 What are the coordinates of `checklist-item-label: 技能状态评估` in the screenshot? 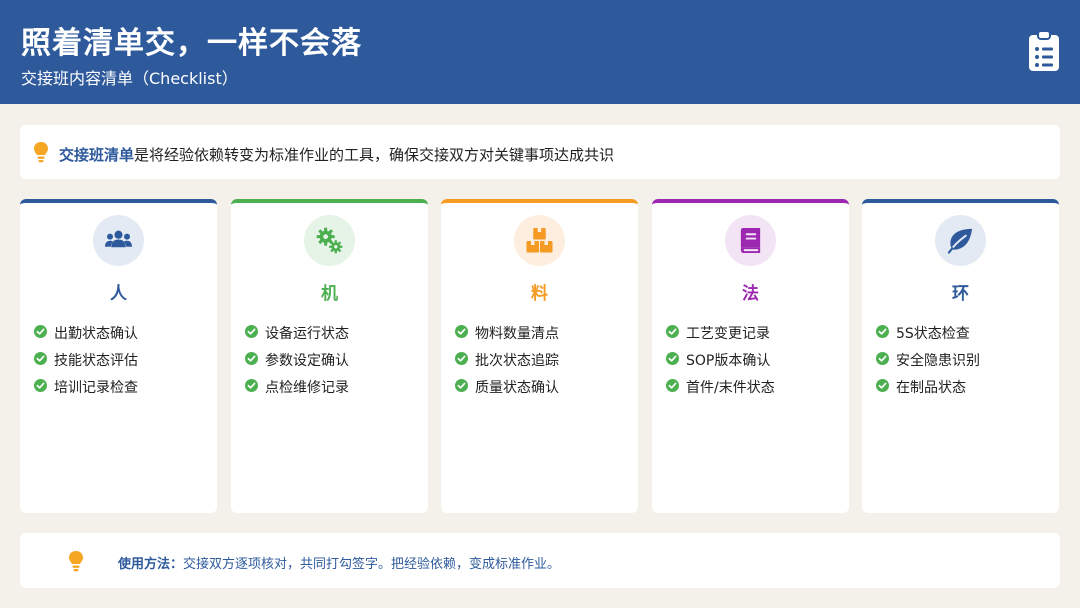 It's located at (96, 361).